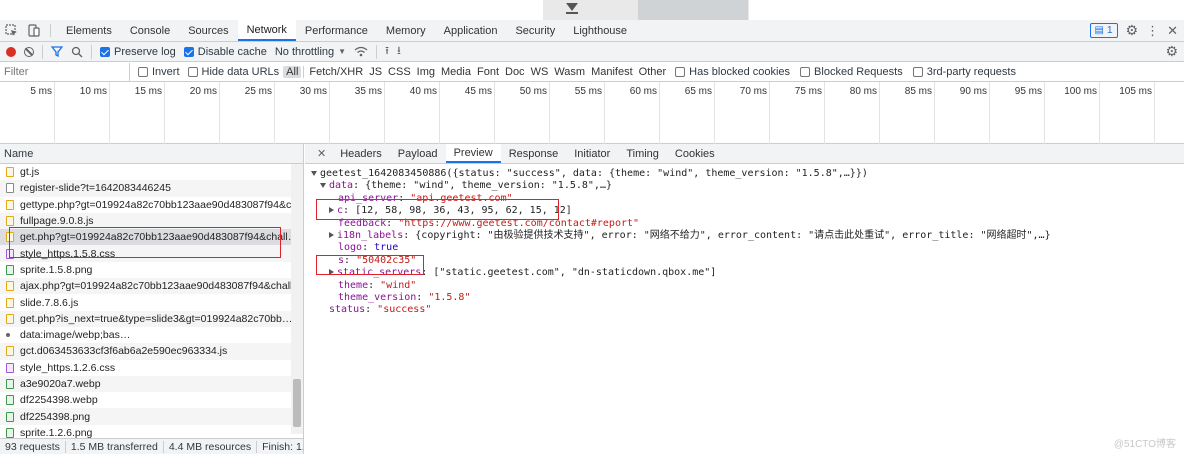  What do you see at coordinates (535, 30) in the screenshot?
I see `tab-security: Security` at bounding box center [535, 30].